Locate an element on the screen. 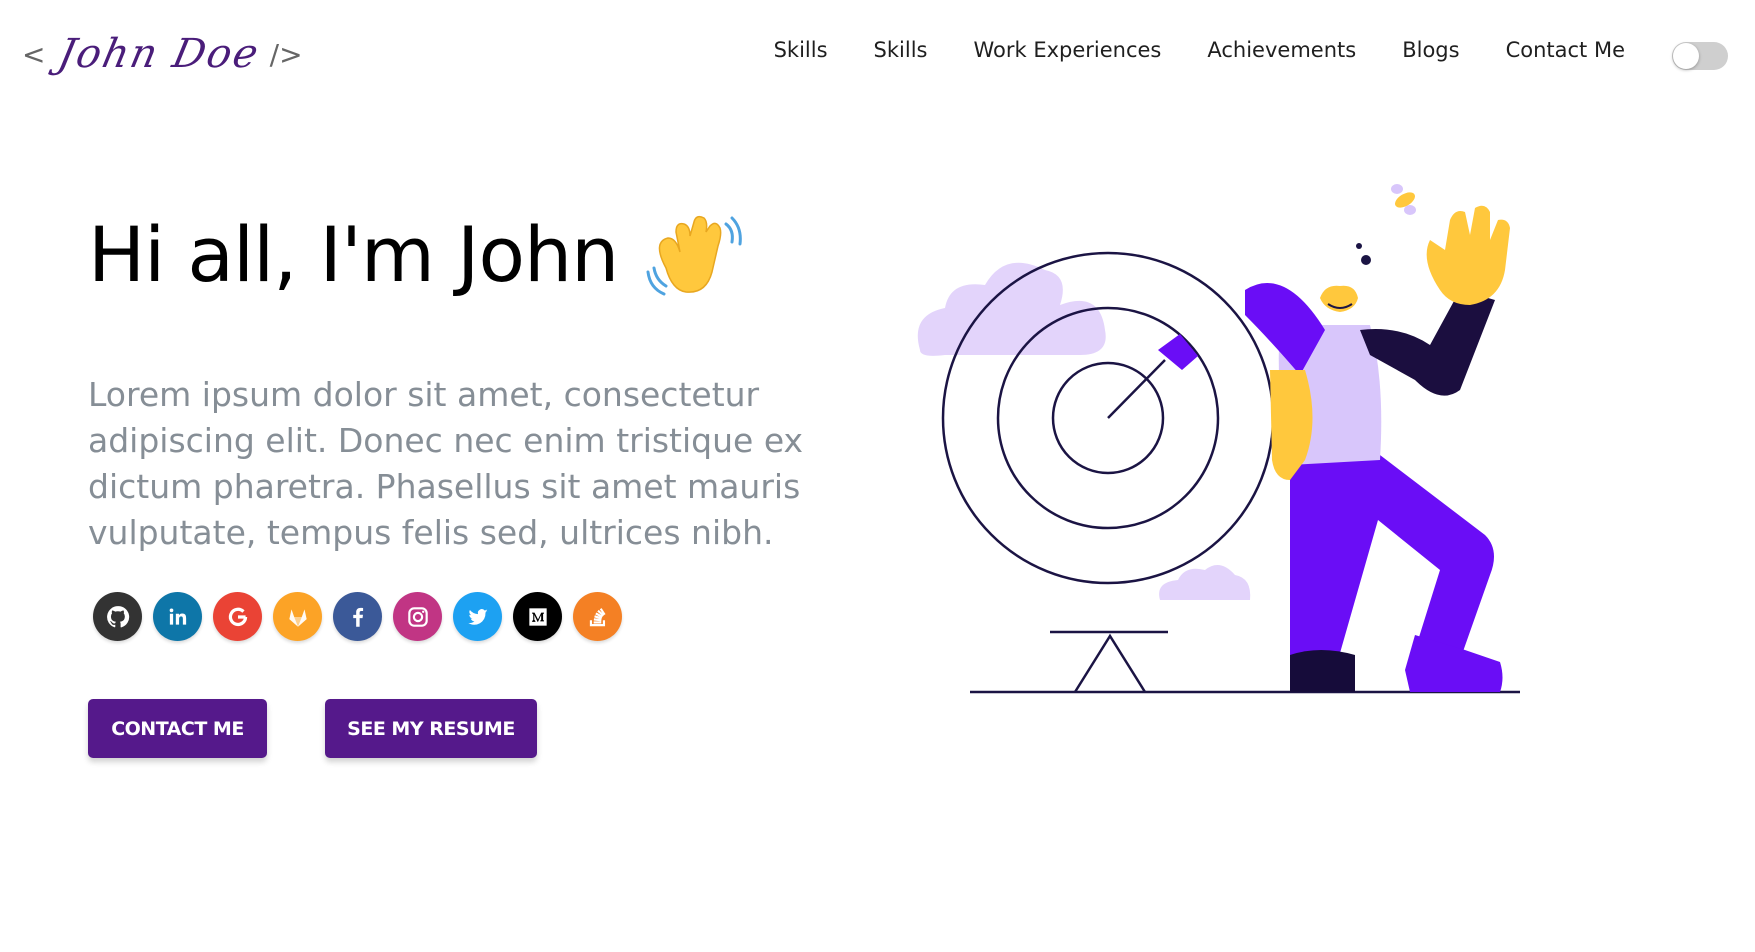 This screenshot has height=952, width=1755. twitter-link is located at coordinates (477, 616).